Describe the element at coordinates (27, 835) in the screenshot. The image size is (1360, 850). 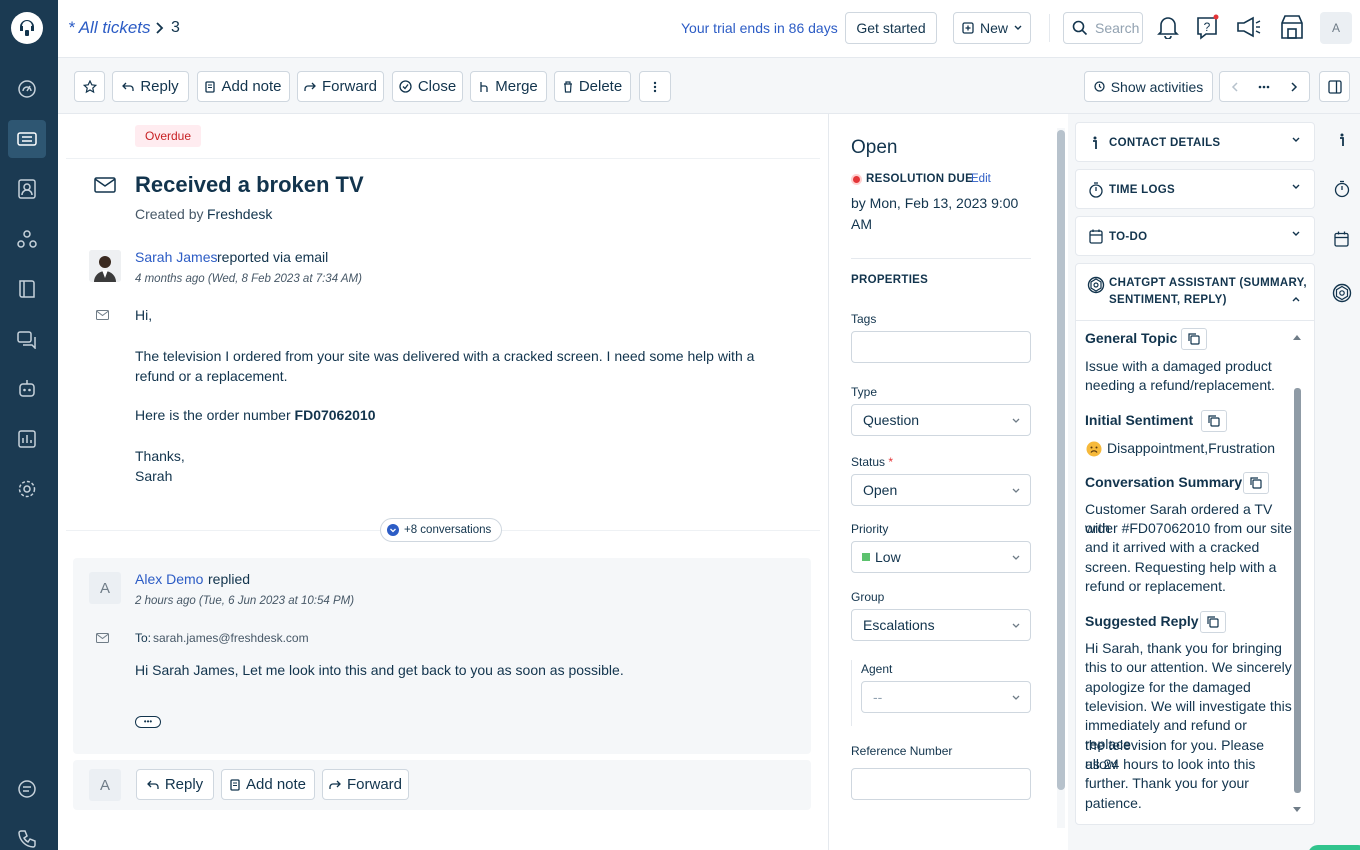
I see `nav-phone-icon` at that location.